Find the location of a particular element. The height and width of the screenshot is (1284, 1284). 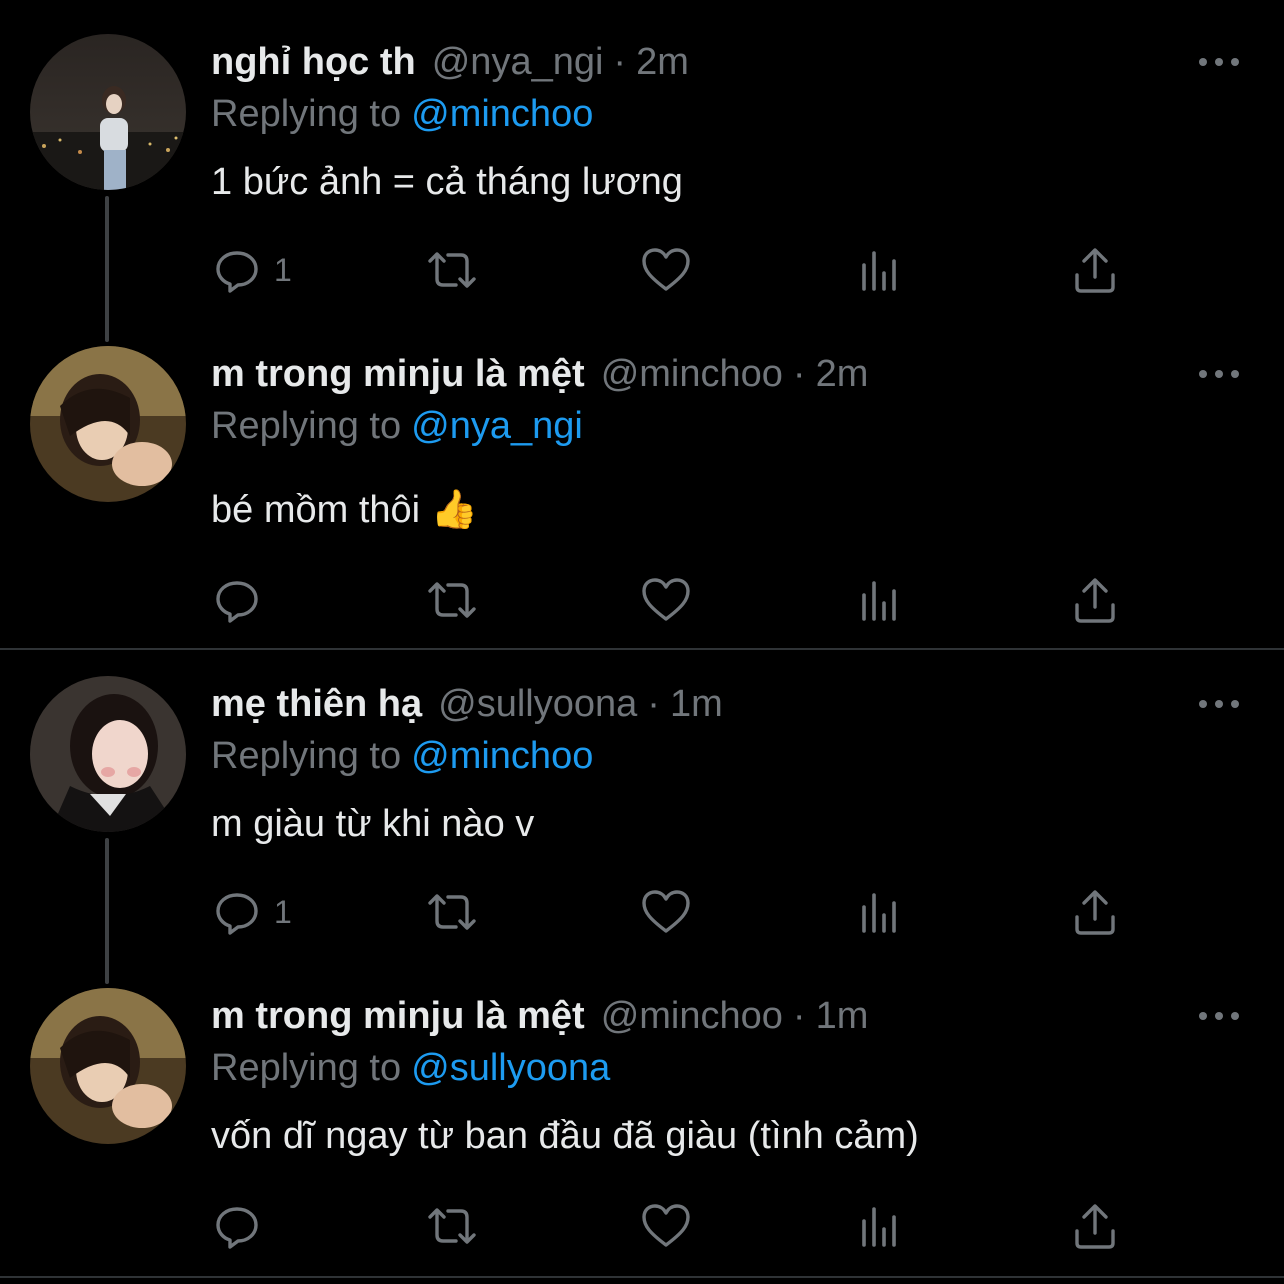

mention-link: @nya_ngi is located at coordinates (497, 426).